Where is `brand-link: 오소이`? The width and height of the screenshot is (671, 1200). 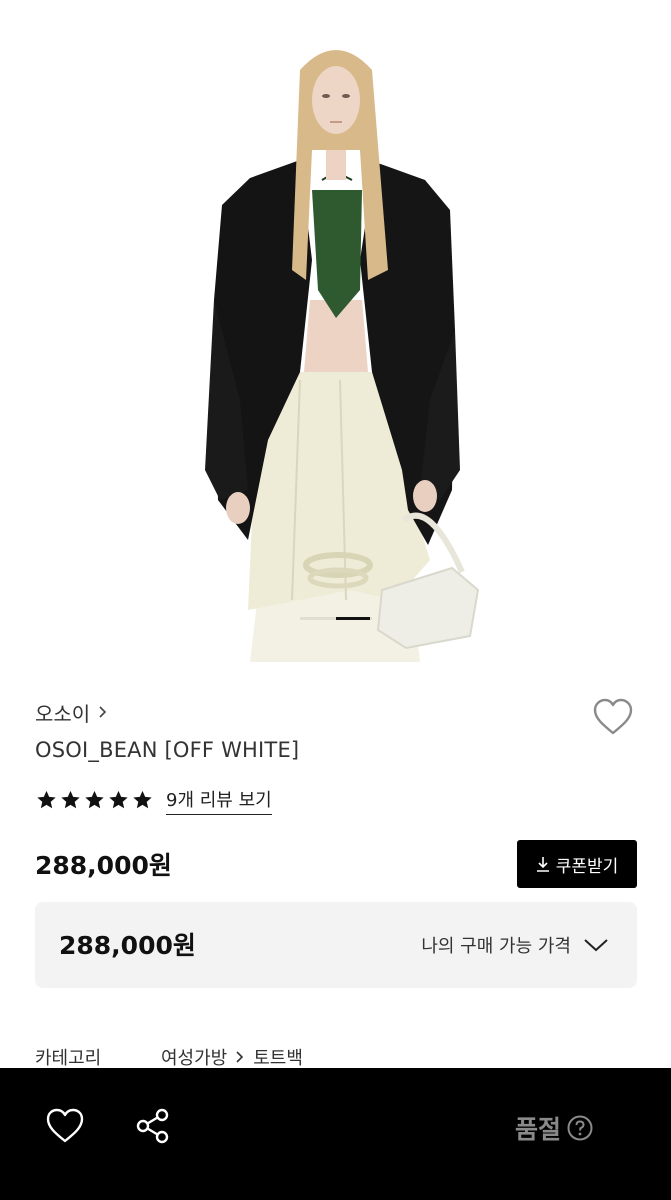 brand-link: 오소이 is located at coordinates (71, 712).